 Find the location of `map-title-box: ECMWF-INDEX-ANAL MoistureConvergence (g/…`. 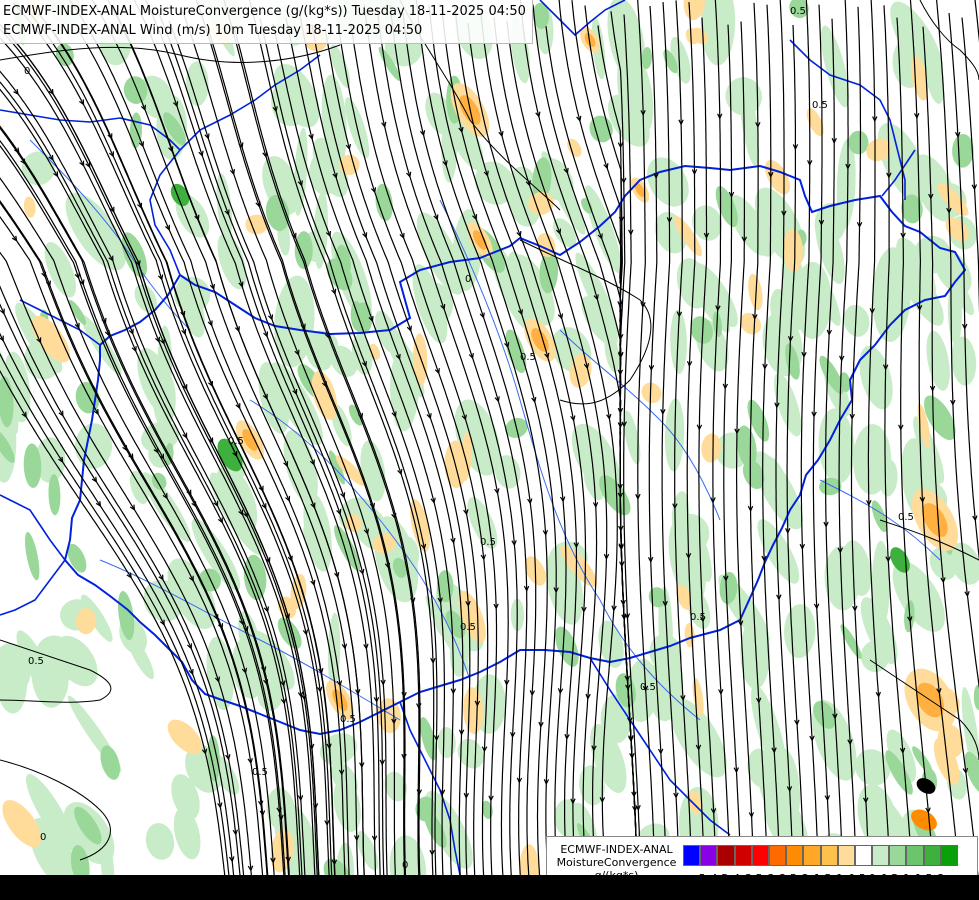

map-title-box: ECMWF-INDEX-ANAL MoistureConvergence (g/… is located at coordinates (266, 22).